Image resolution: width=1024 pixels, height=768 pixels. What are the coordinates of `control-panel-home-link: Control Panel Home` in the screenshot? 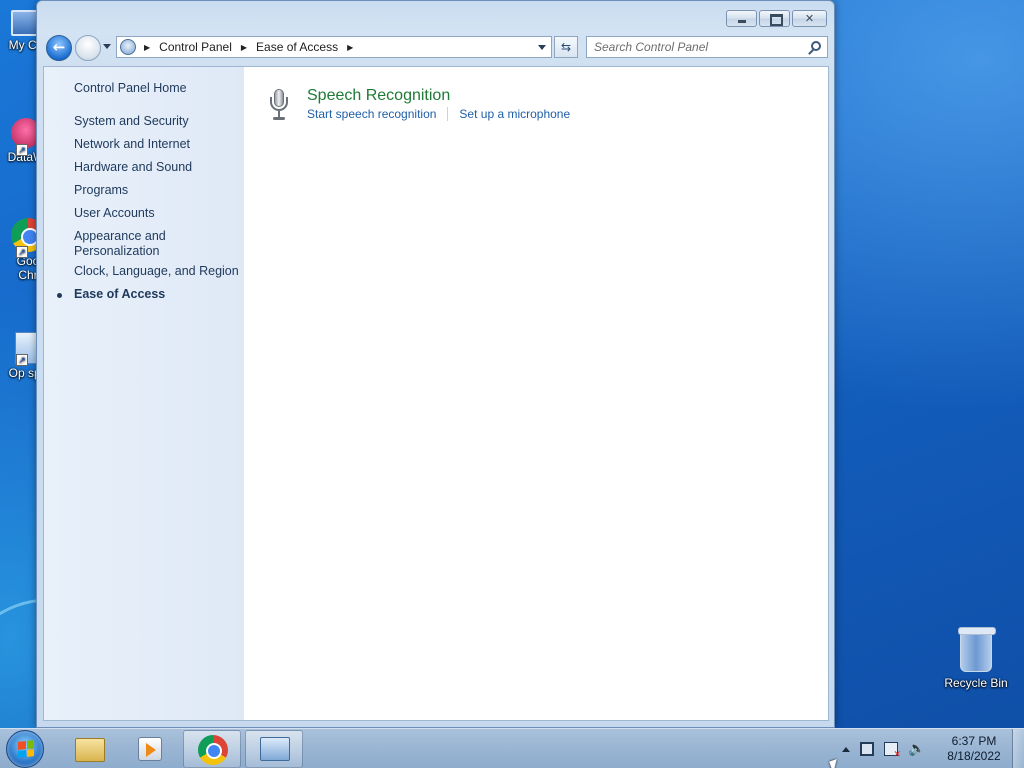 It's located at (156, 88).